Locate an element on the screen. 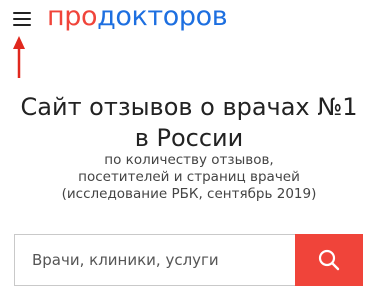 The width and height of the screenshot is (378, 295). subtitle-line-2: посетителей и страниц врачей is located at coordinates (189, 177).